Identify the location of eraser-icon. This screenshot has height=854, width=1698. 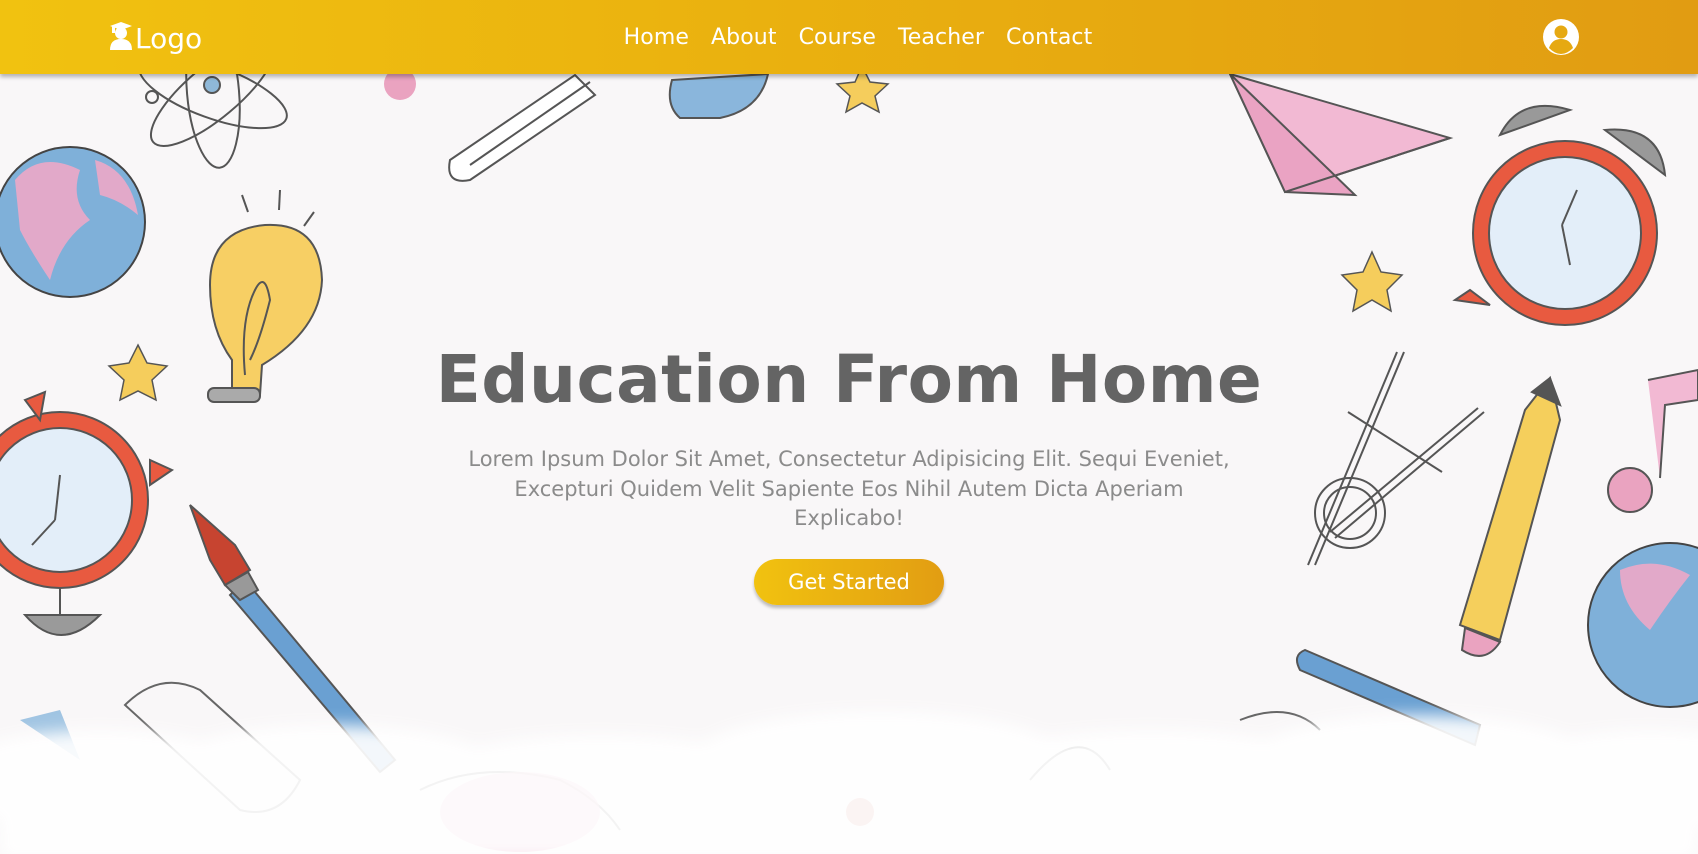
(719, 95).